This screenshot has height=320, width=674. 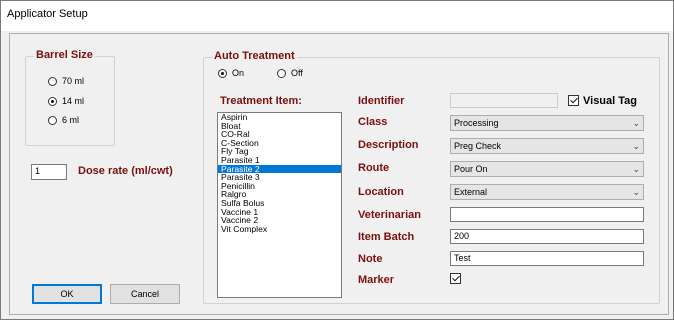 I want to click on radio-off-indicator, so click(x=281, y=73).